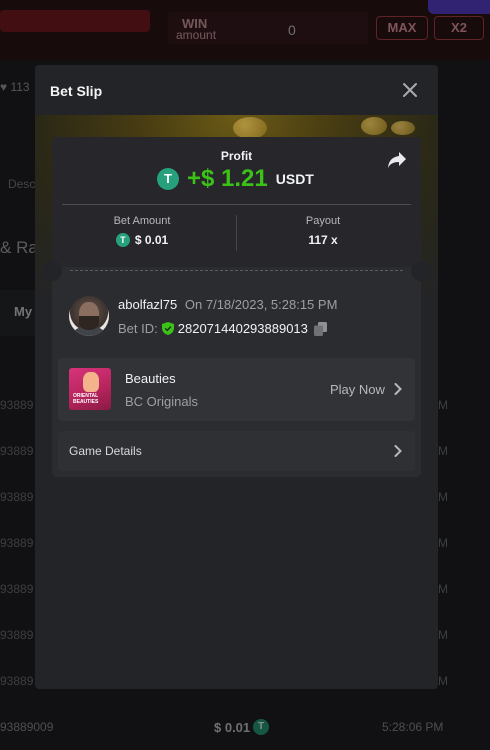  Describe the element at coordinates (323, 240) in the screenshot. I see `payout-value: 117 x` at that location.